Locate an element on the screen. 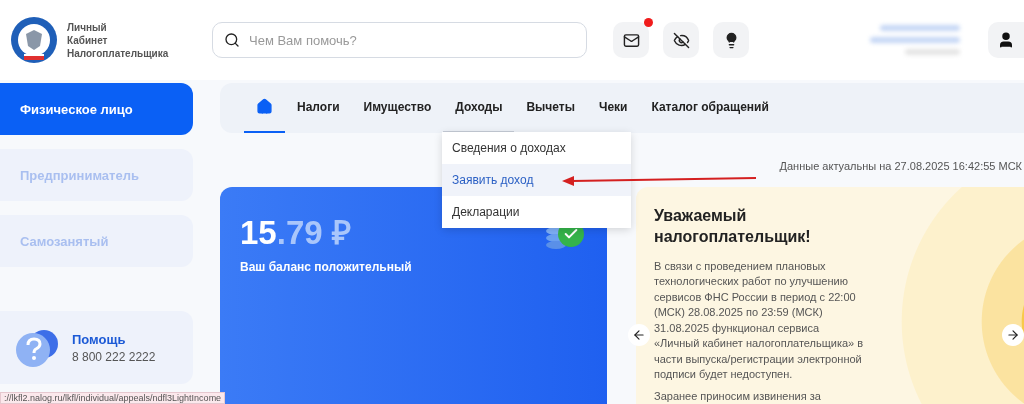 This screenshot has height=404, width=1024. sidebar-item: Физическое лицо is located at coordinates (96, 109).